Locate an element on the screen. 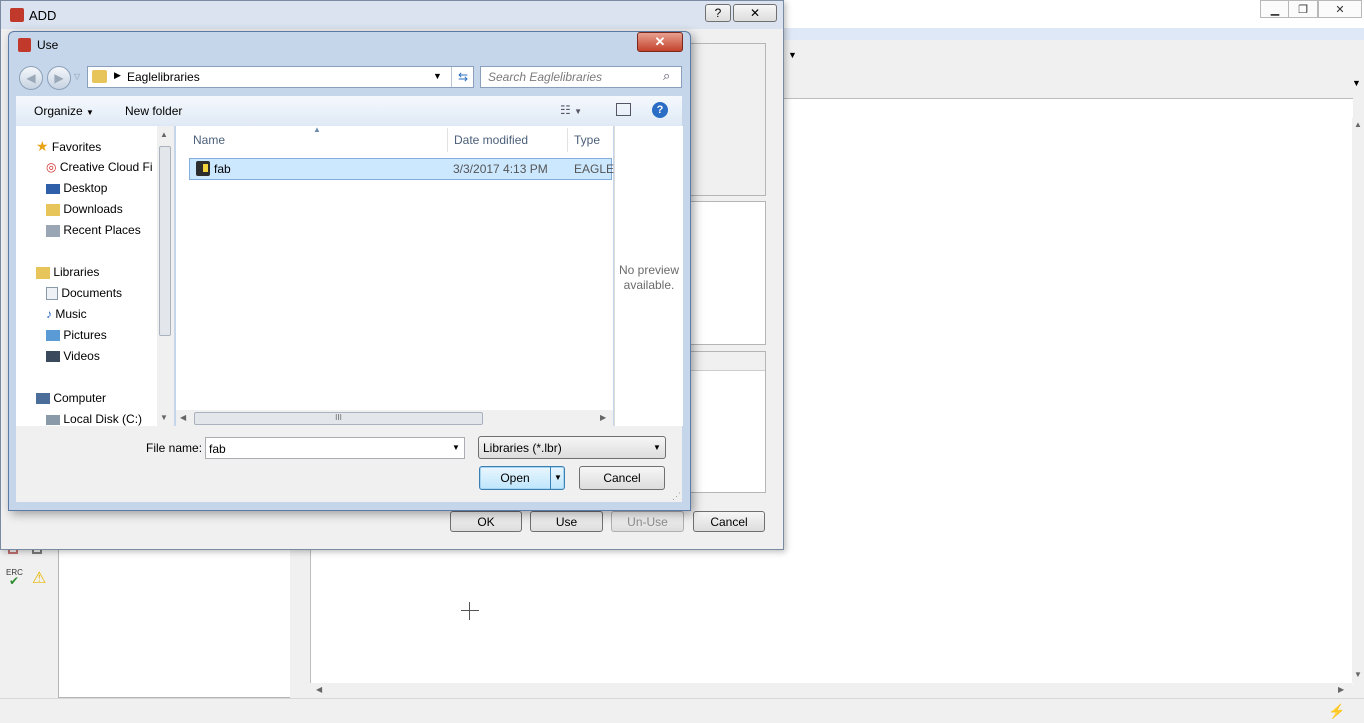 This screenshot has width=1364, height=723. check-icon: ✔ is located at coordinates (14, 581).